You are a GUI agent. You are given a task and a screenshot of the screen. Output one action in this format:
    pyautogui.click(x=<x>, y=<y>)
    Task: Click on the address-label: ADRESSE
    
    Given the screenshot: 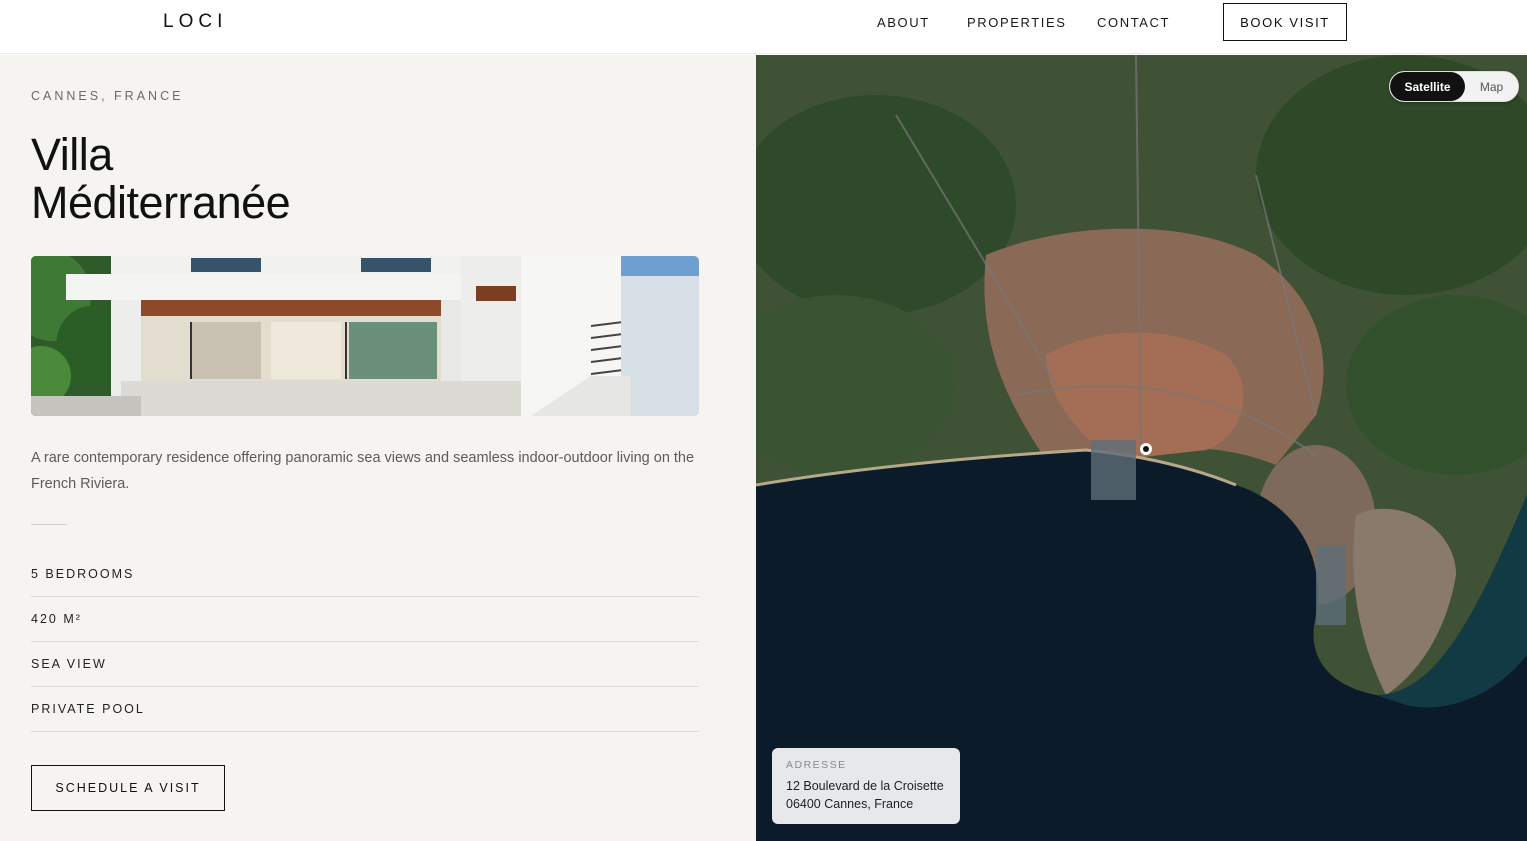 What is the action you would take?
    pyautogui.click(x=816, y=765)
    